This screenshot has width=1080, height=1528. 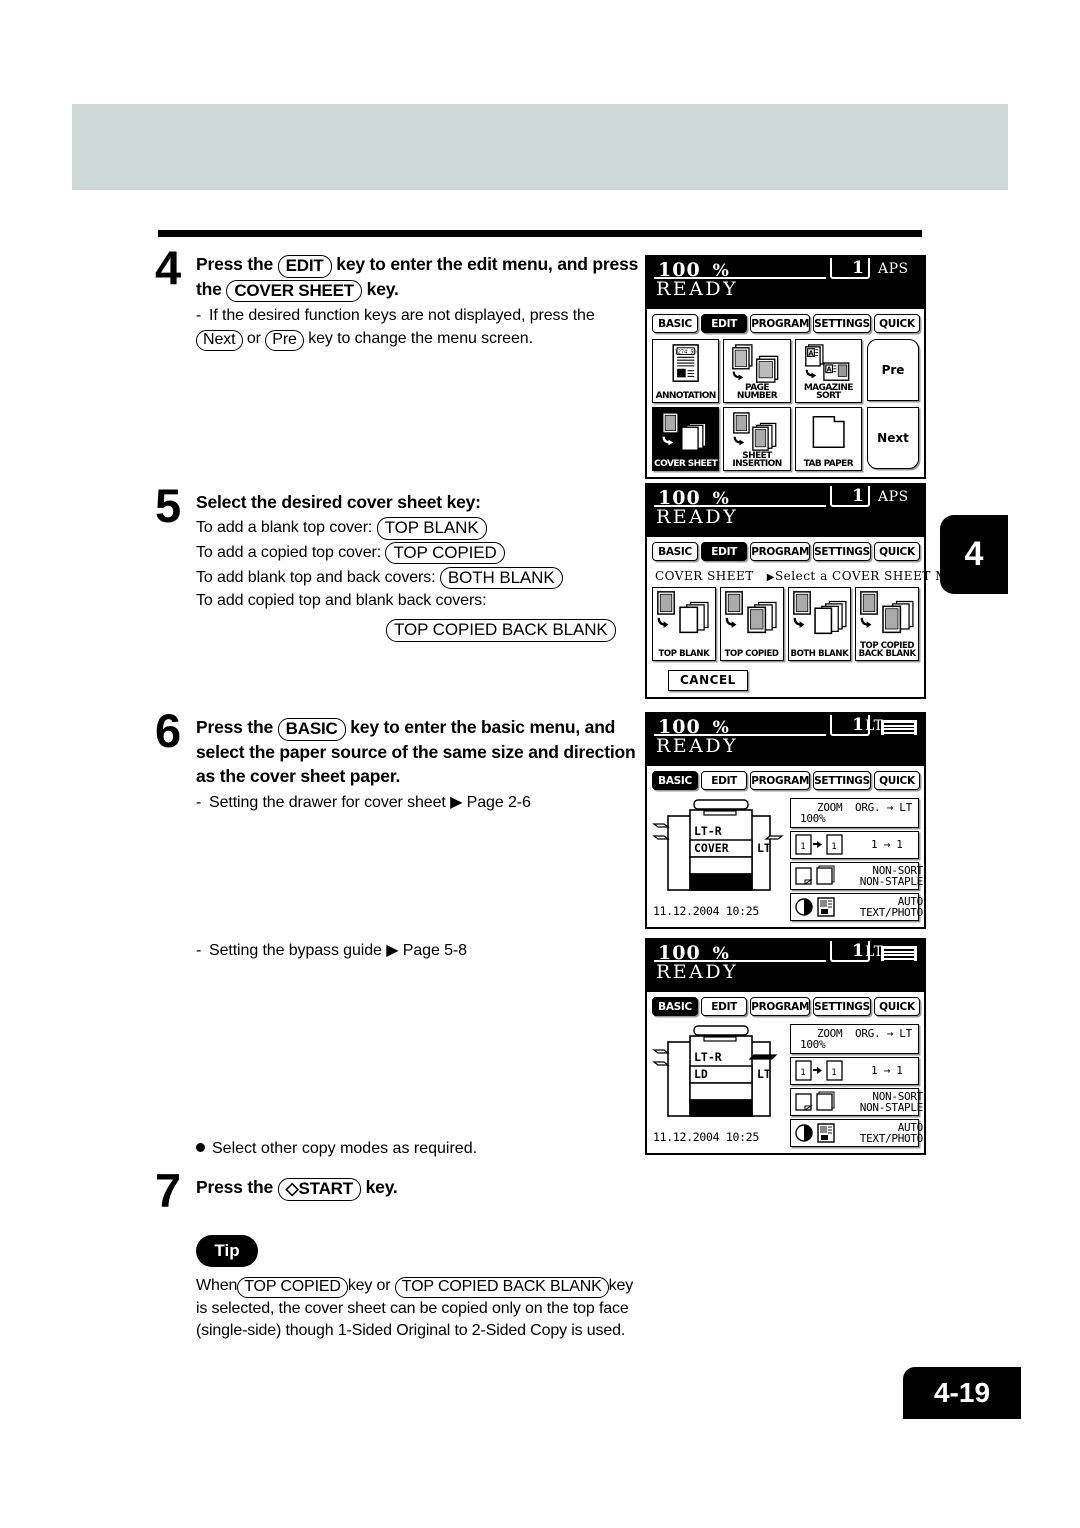 What do you see at coordinates (316, 577) in the screenshot?
I see `step-5-line-3-text: To add blank top and back covers:` at bounding box center [316, 577].